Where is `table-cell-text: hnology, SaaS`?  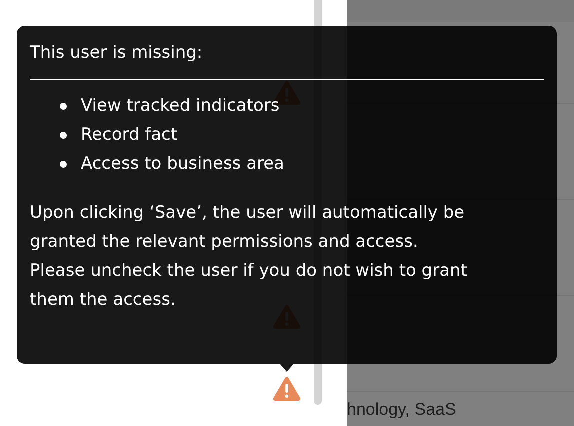 table-cell-text: hnology, SaaS is located at coordinates (402, 410).